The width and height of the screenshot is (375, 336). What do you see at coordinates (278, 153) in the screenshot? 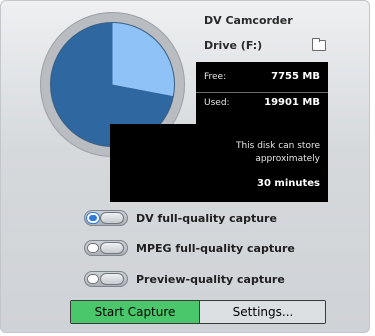
I see `capacity-text: This disk can store approximately` at bounding box center [278, 153].